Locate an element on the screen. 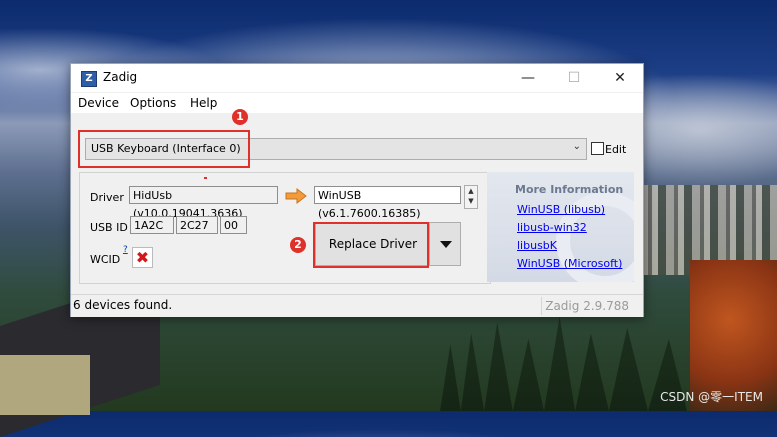  link-libusbk: libusbK is located at coordinates (537, 245).